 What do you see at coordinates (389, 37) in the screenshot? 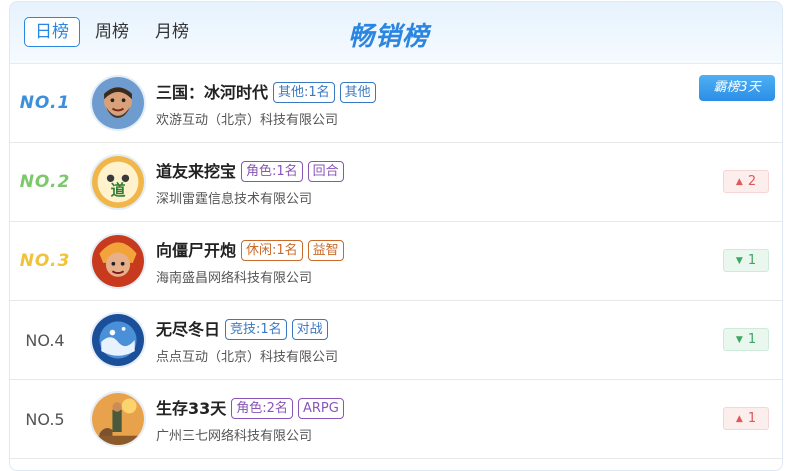
I see `page-title: 畅销榜` at bounding box center [389, 37].